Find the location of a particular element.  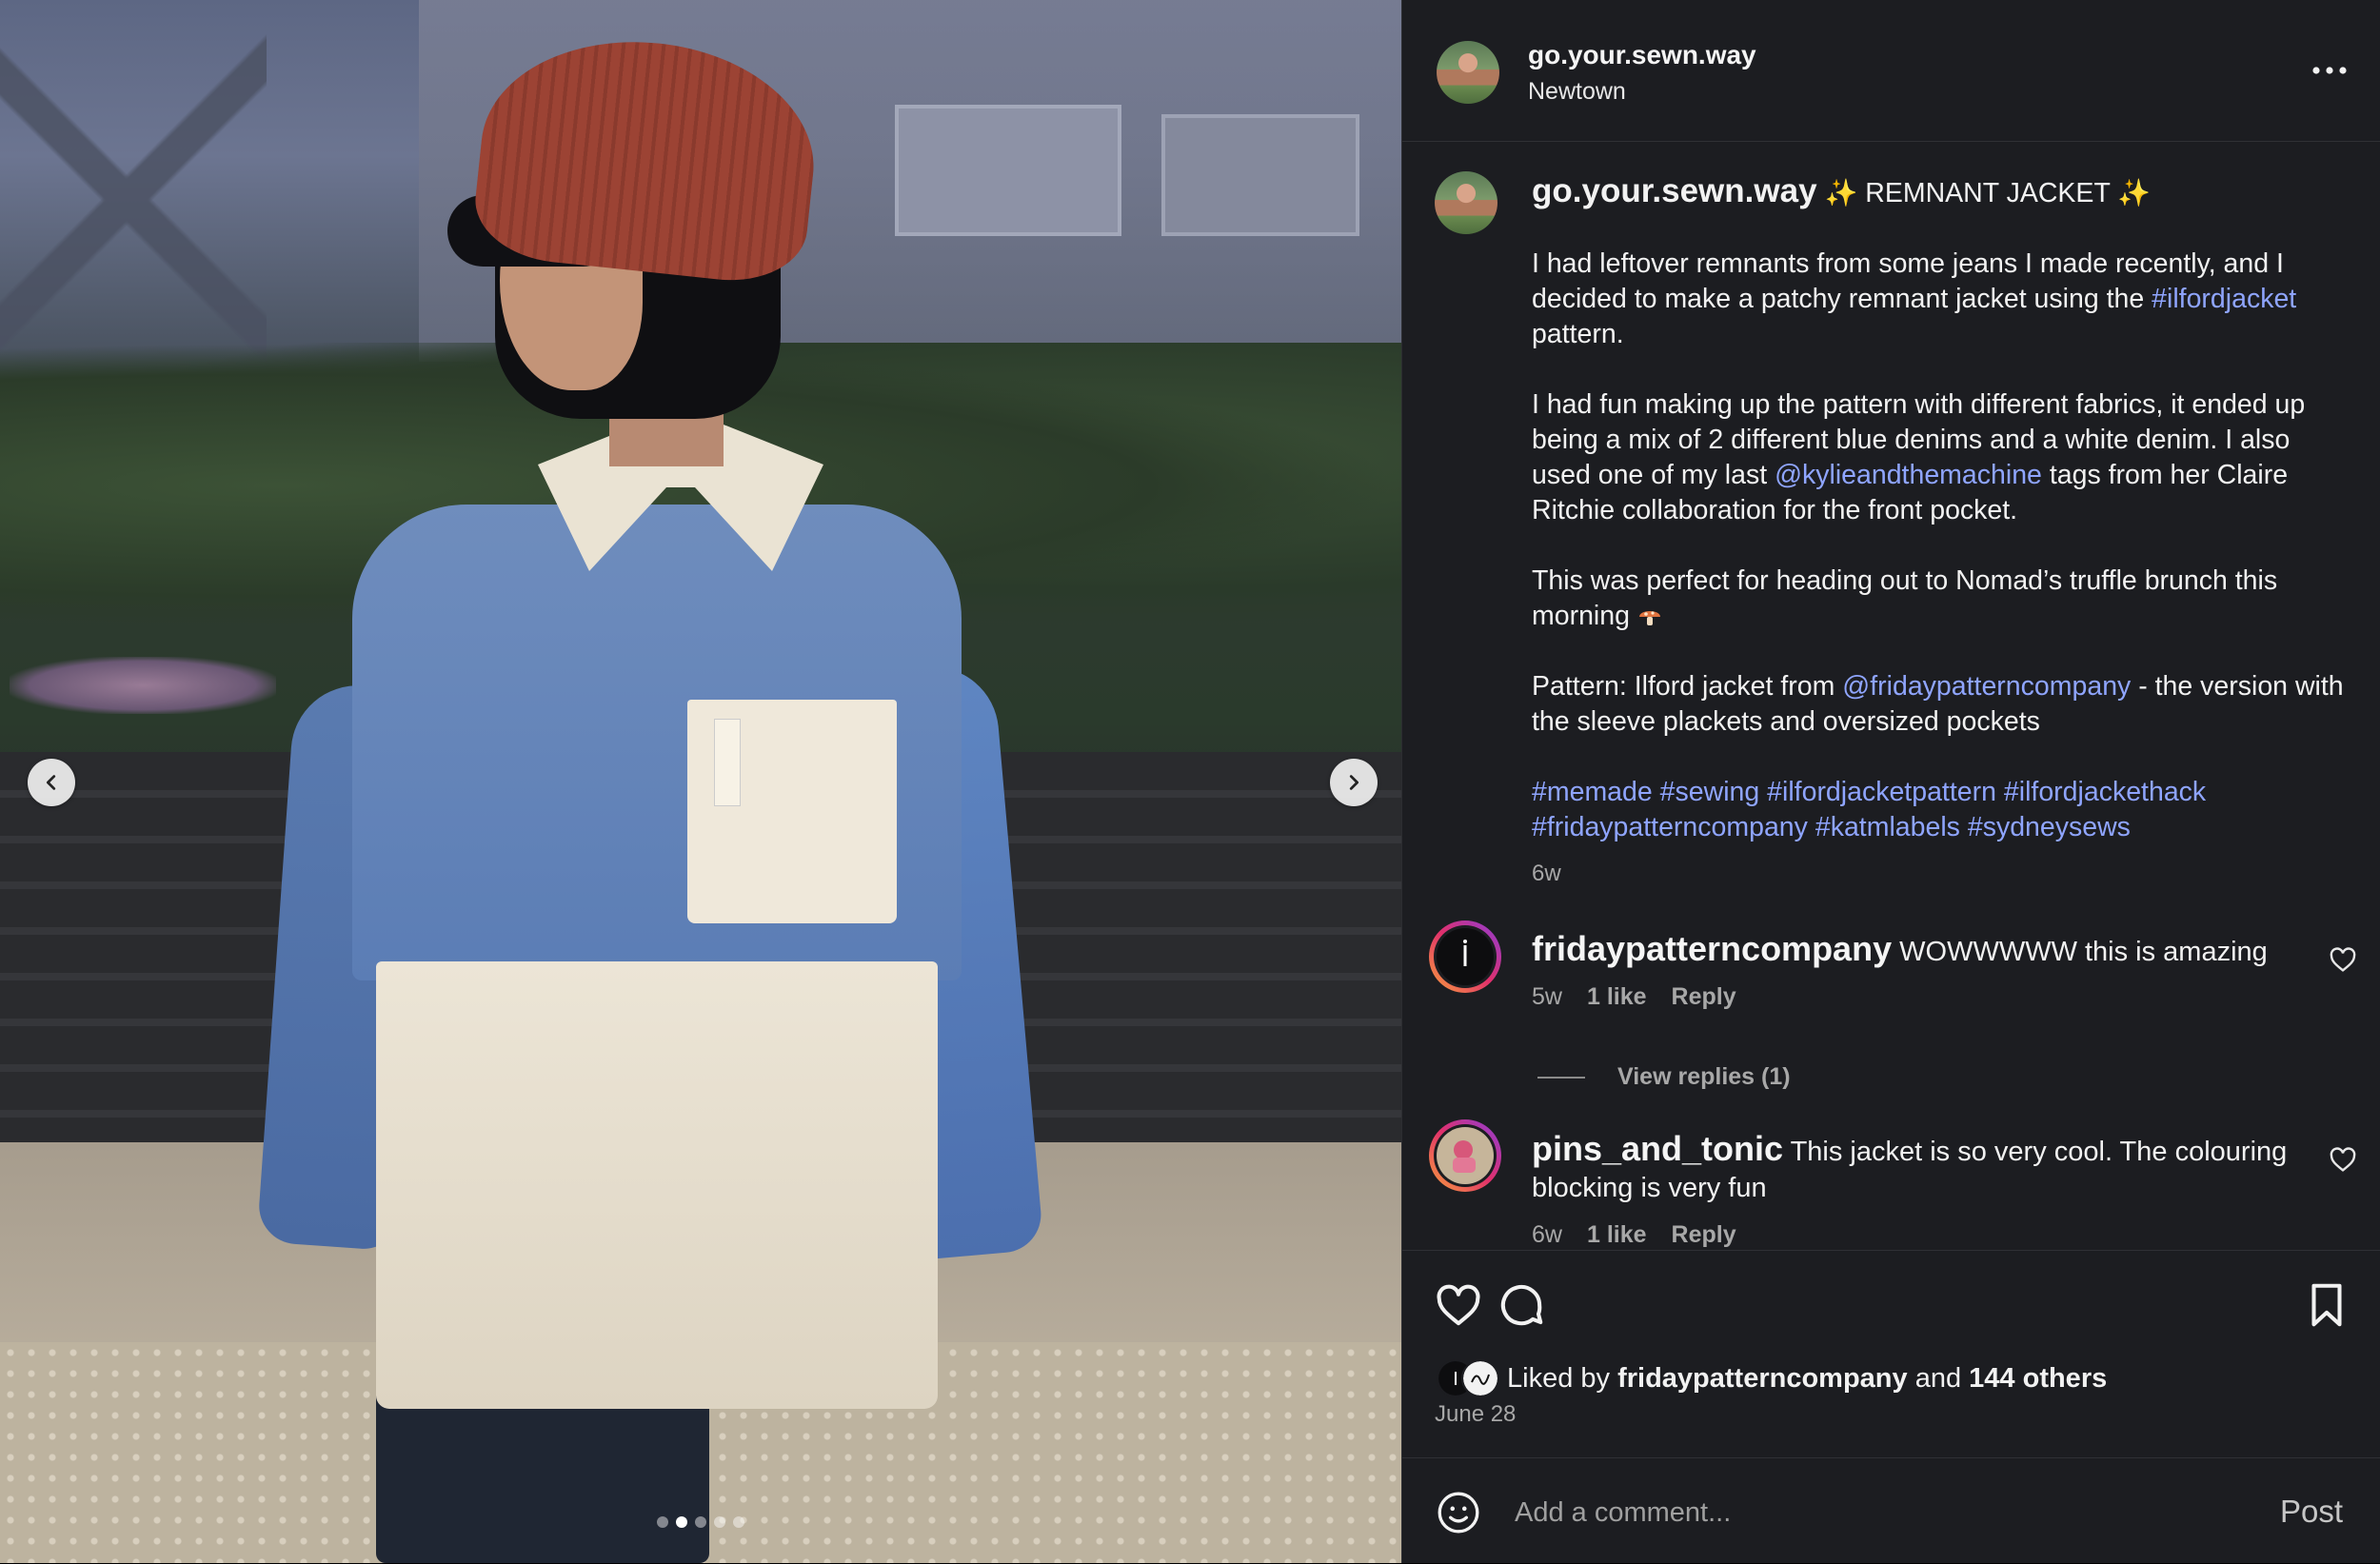

view-replies-label: View replies (1) is located at coordinates (1704, 1076).